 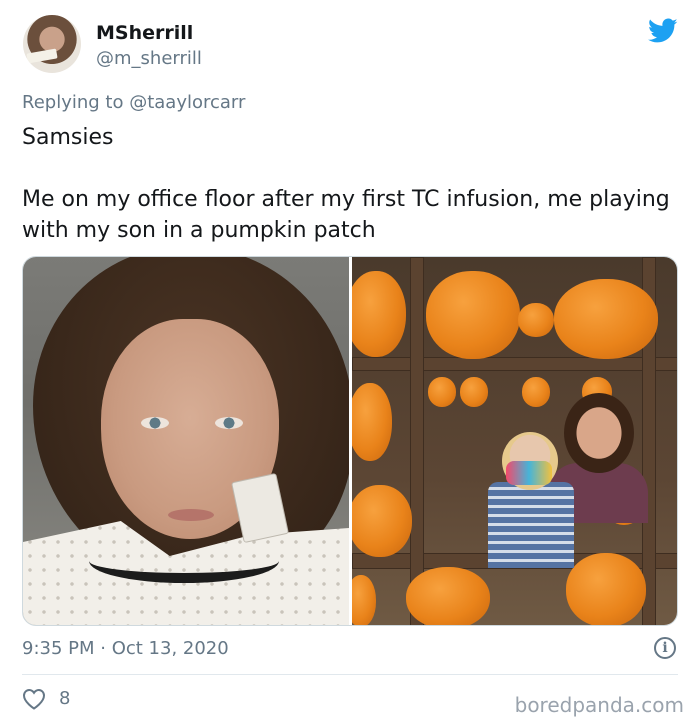 I want to click on photo-lanyard, so click(x=184, y=561).